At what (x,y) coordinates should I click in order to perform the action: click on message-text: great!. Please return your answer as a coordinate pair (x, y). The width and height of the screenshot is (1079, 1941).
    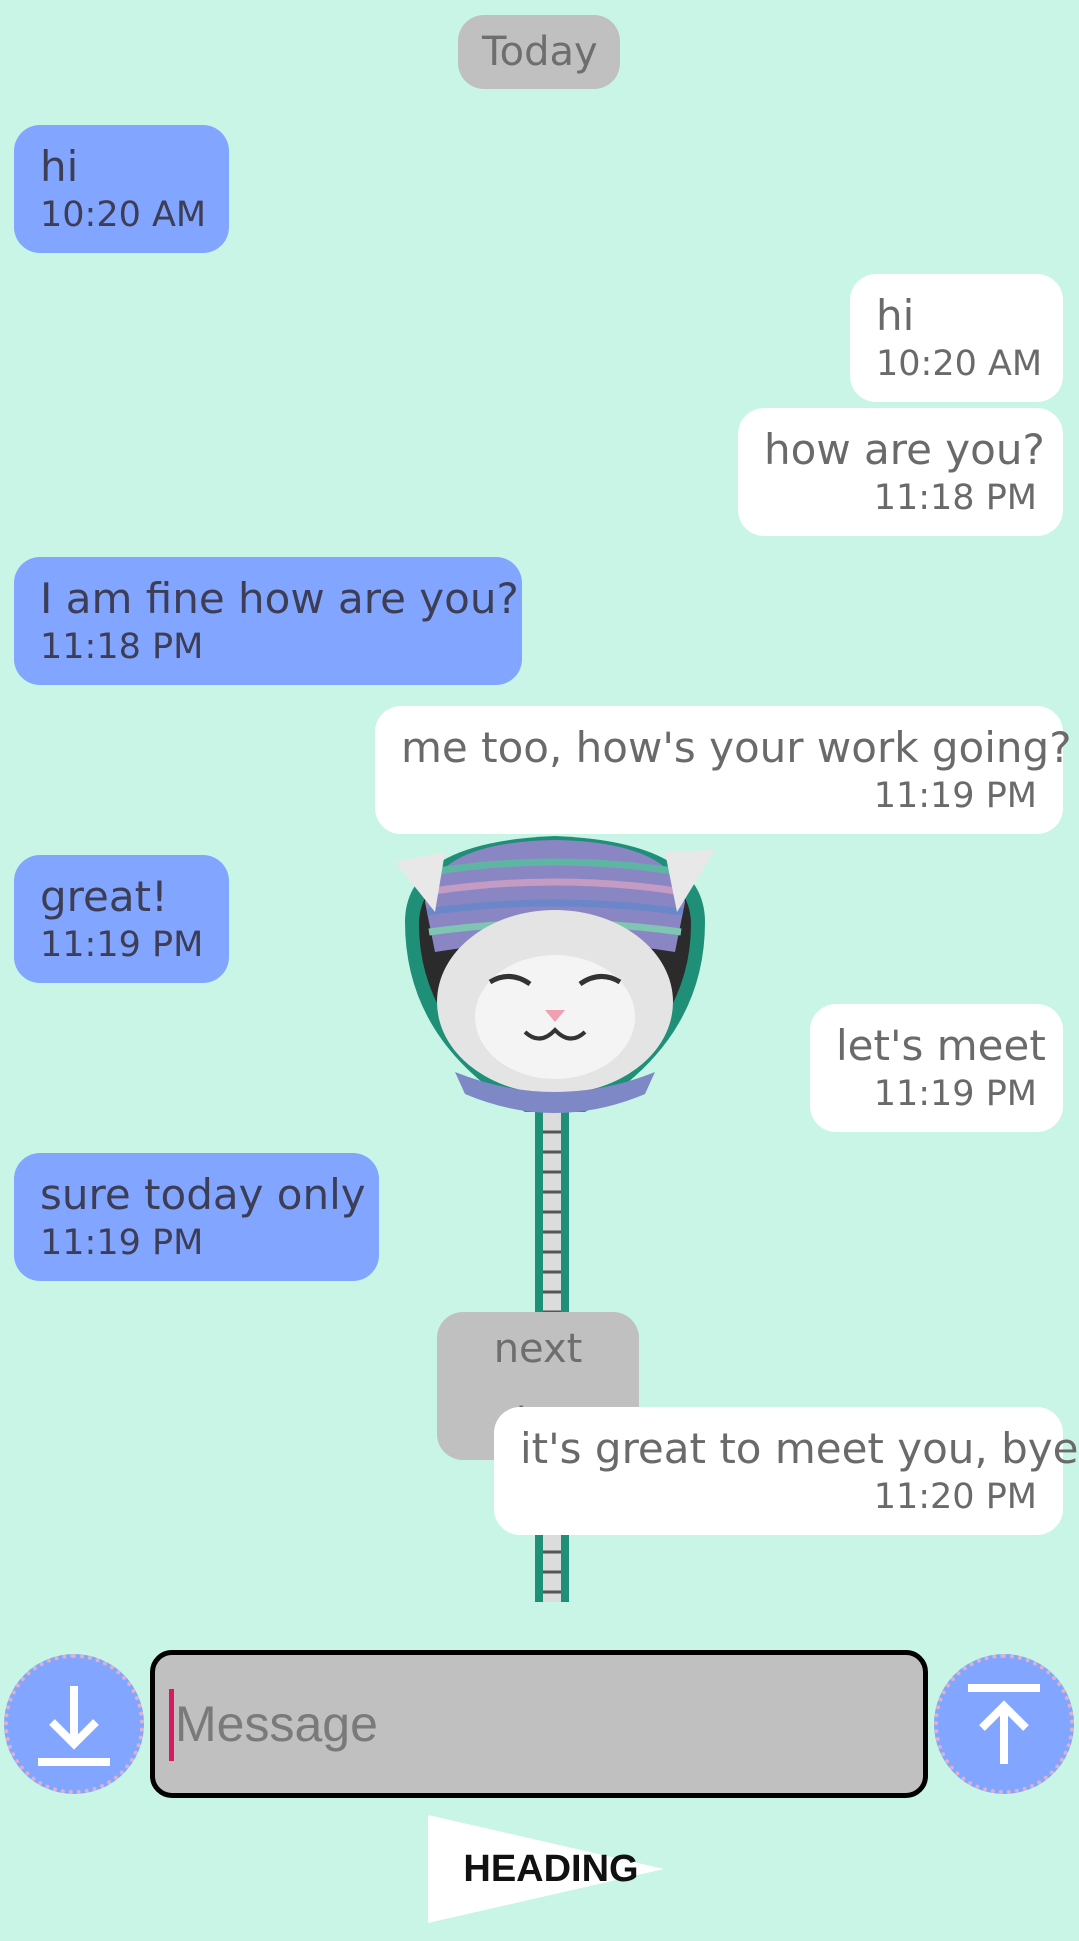
    Looking at the image, I should click on (104, 896).